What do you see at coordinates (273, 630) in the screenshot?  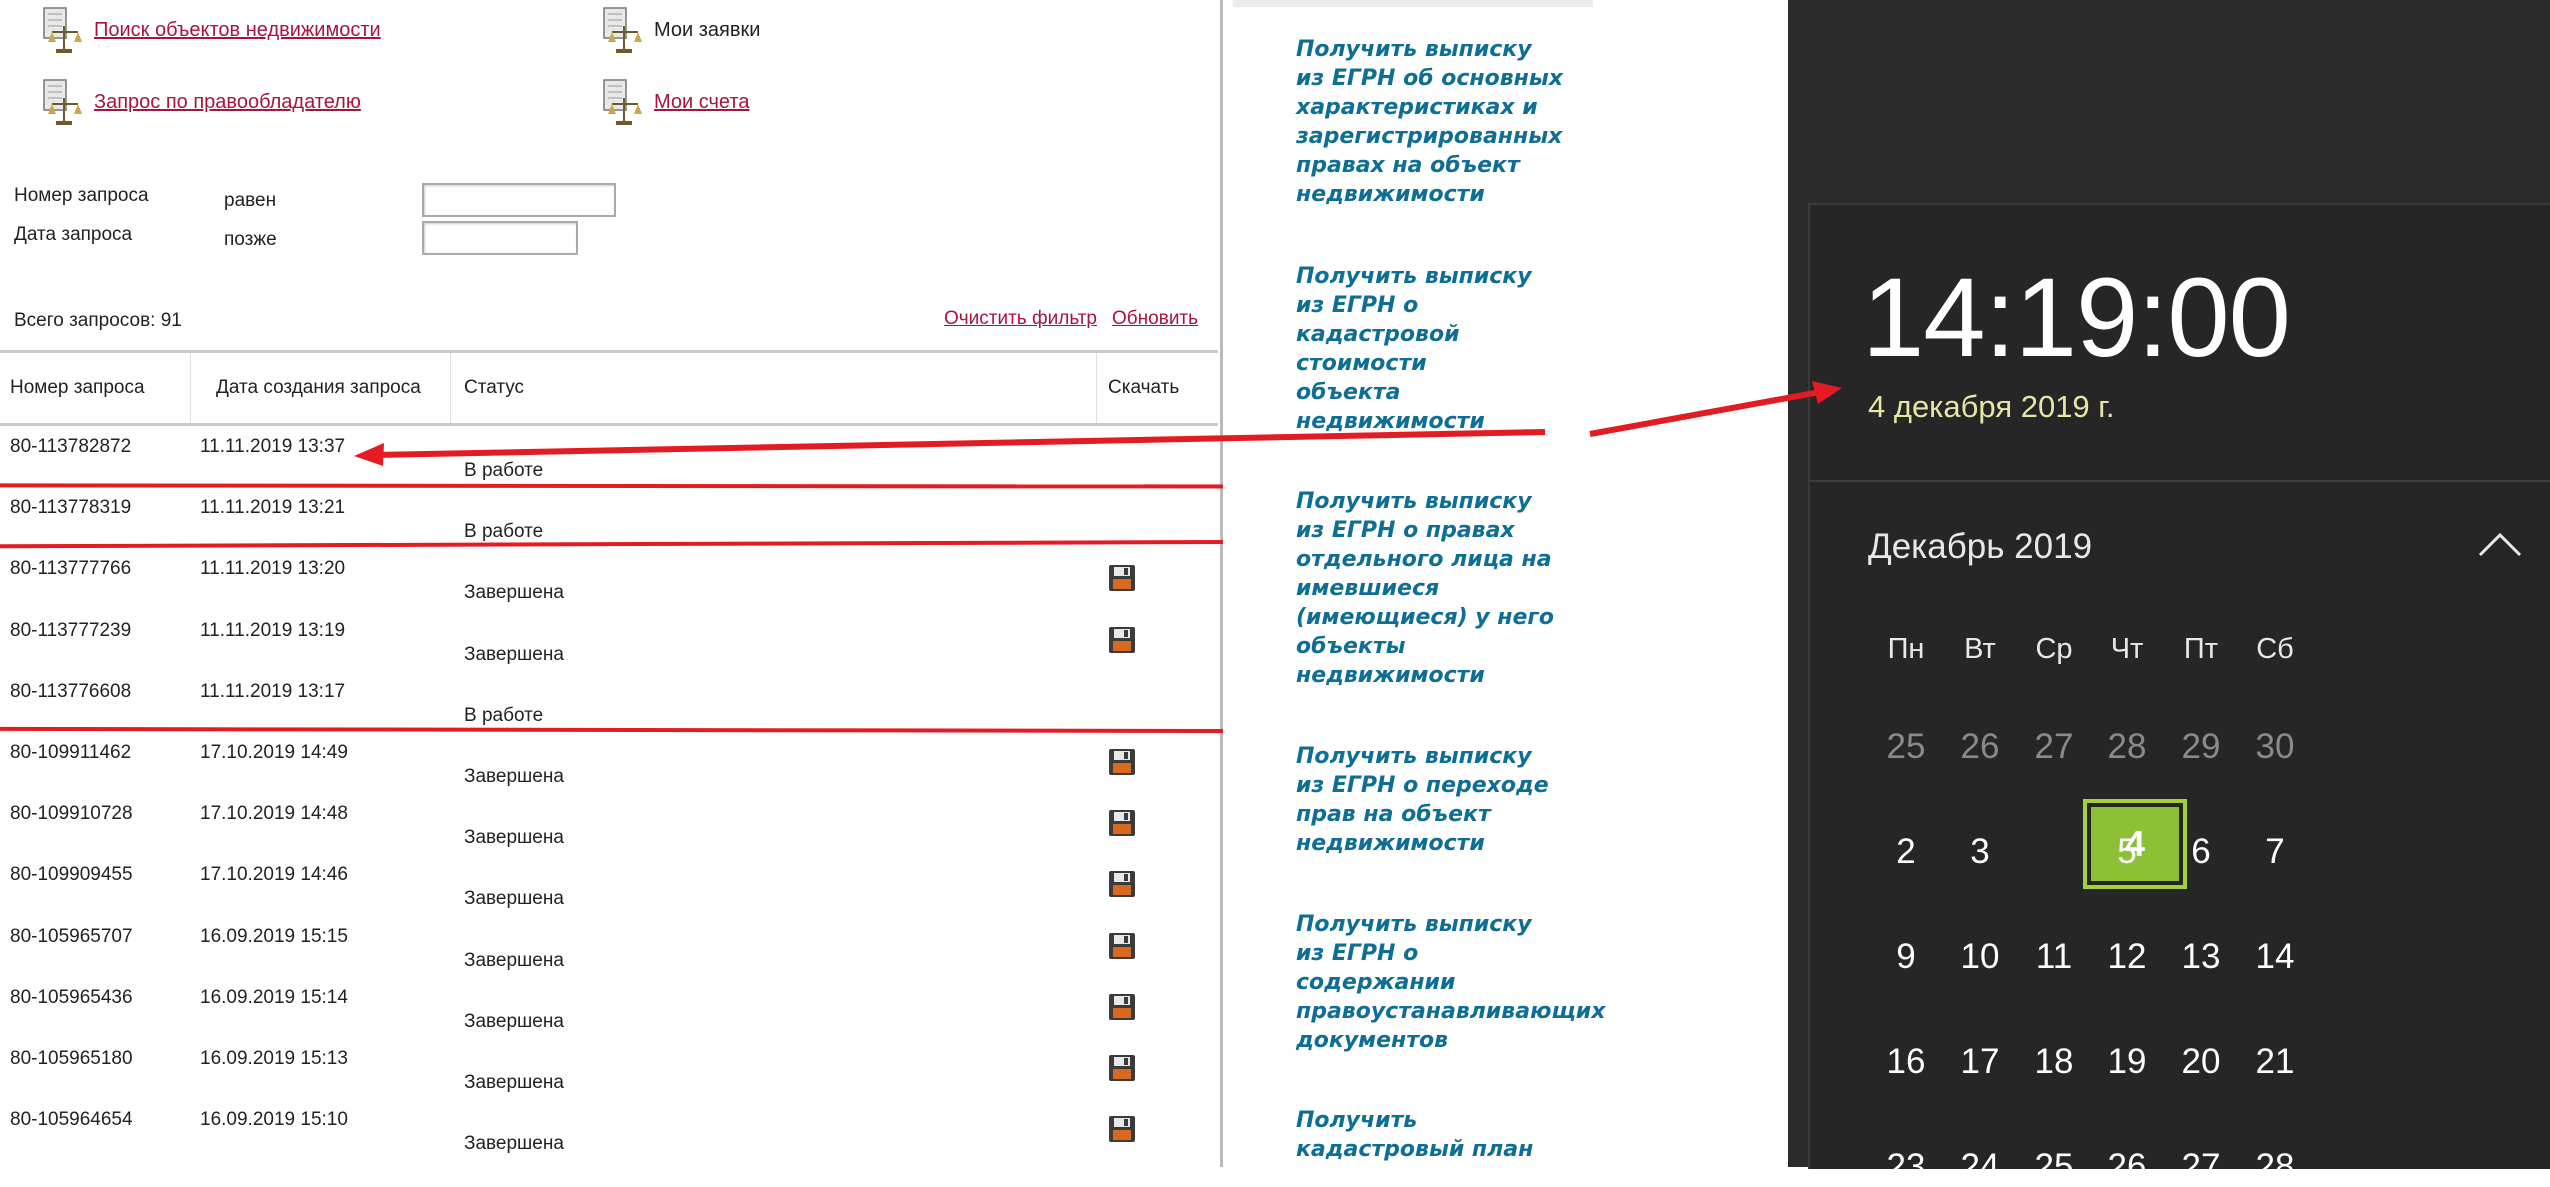 I see `request-date: 11.11.2019 13:19` at bounding box center [273, 630].